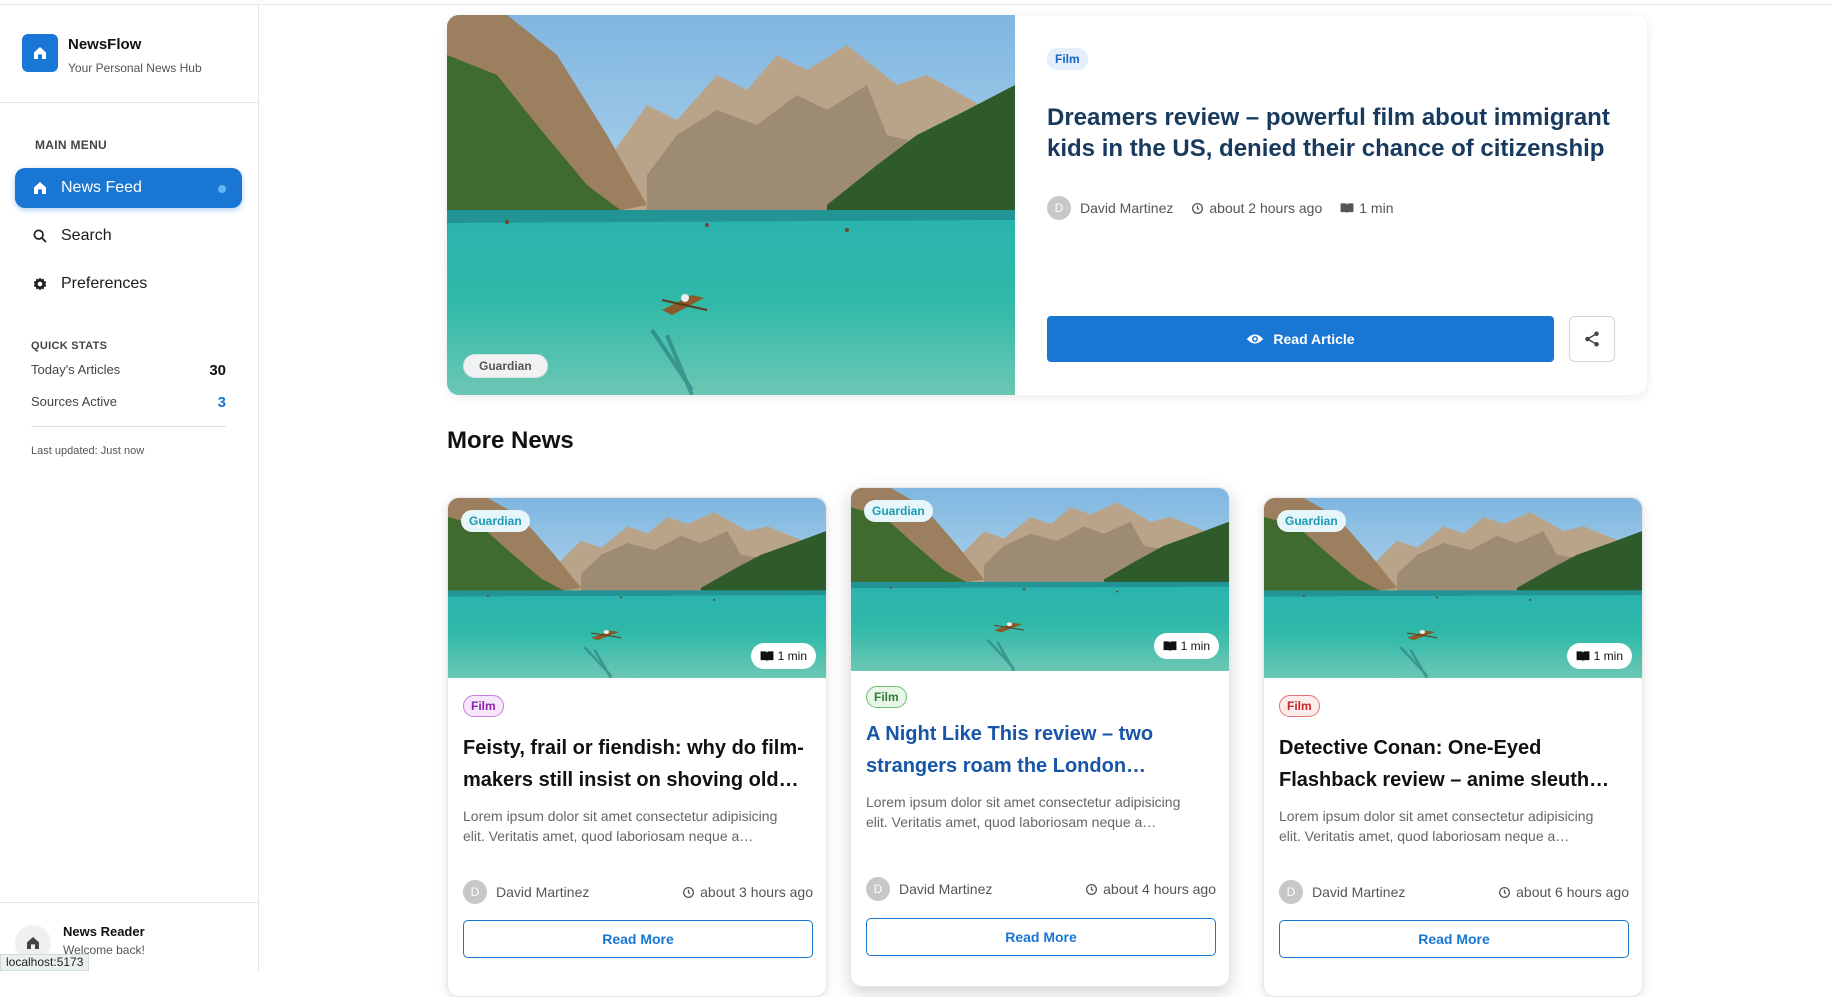 This screenshot has width=1832, height=997. Describe the element at coordinates (217, 370) in the screenshot. I see `stat-value: 30` at that location.